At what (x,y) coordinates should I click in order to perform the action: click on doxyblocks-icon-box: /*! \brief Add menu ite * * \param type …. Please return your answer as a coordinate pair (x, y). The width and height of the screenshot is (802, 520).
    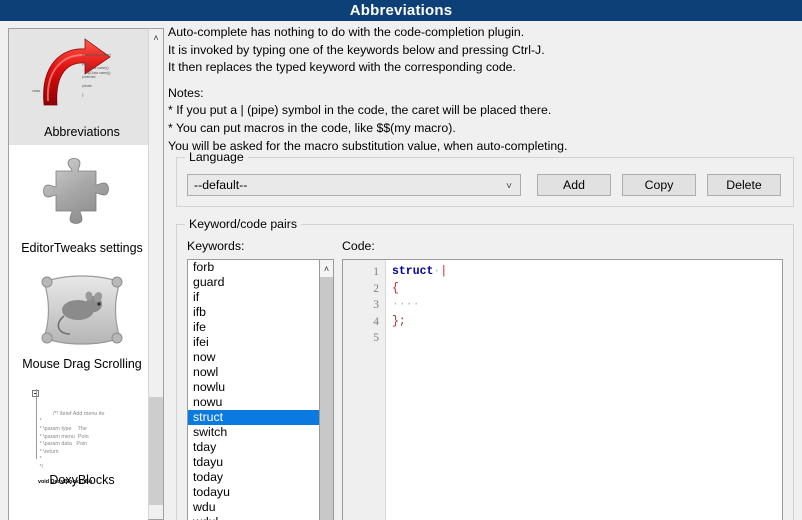
    Looking at the image, I should click on (82, 434).